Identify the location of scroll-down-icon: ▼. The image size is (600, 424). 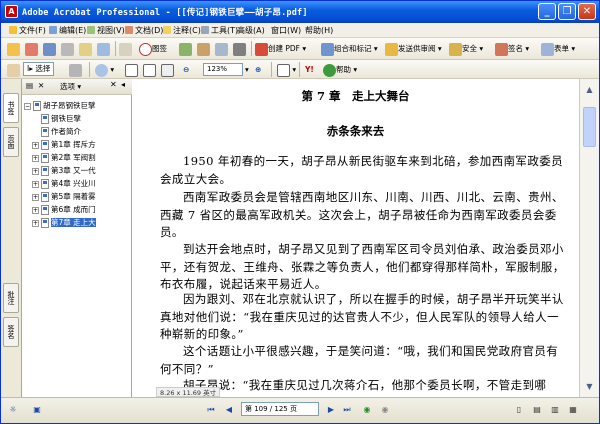
(589, 386).